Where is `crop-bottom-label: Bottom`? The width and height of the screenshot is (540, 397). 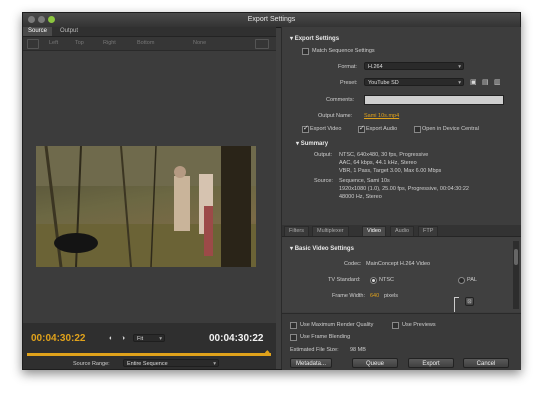 crop-bottom-label: Bottom is located at coordinates (146, 43).